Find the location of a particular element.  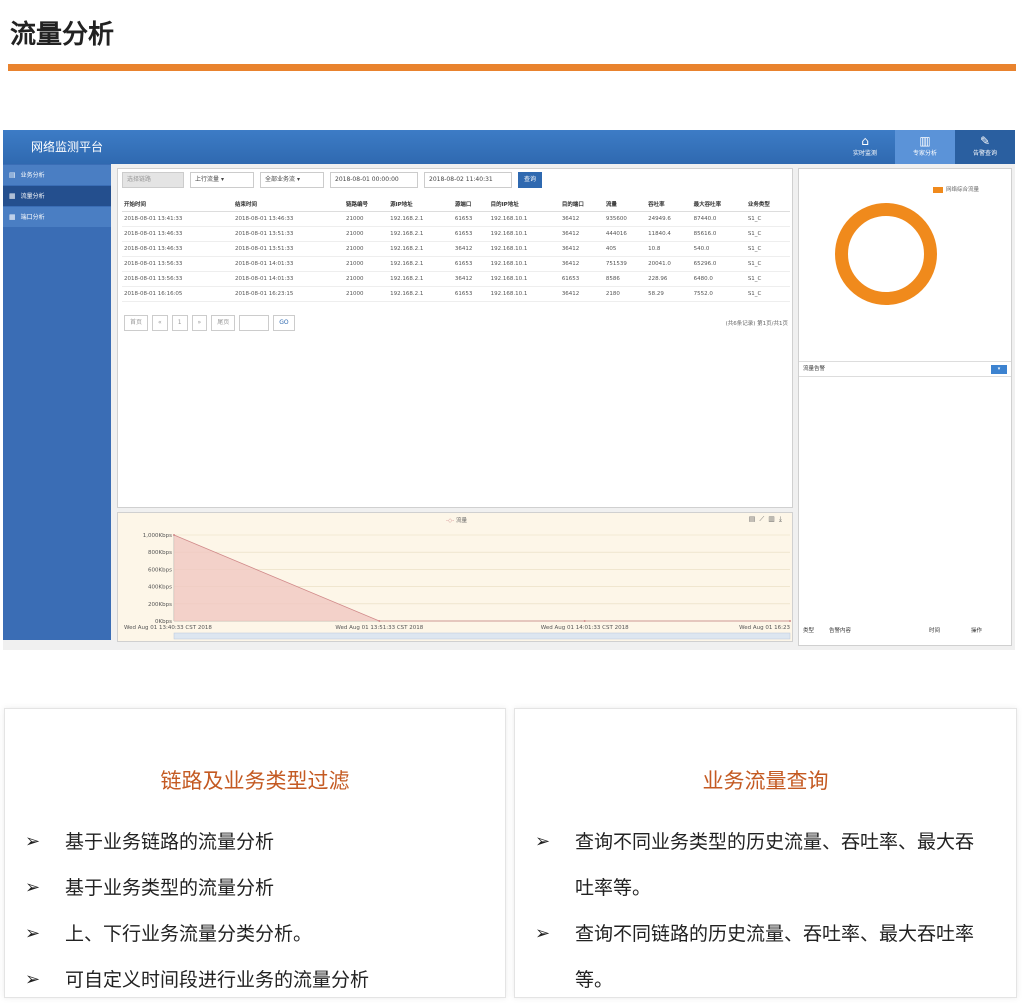

start-time-input: 2018-08-01 00:00:00 is located at coordinates (374, 180).